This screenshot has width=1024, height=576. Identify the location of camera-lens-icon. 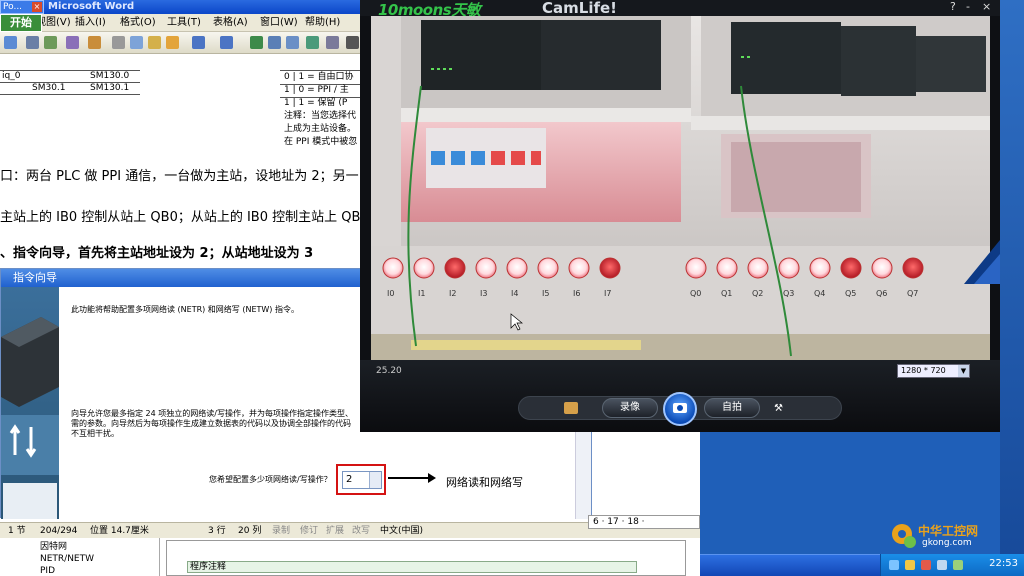
(680, 408).